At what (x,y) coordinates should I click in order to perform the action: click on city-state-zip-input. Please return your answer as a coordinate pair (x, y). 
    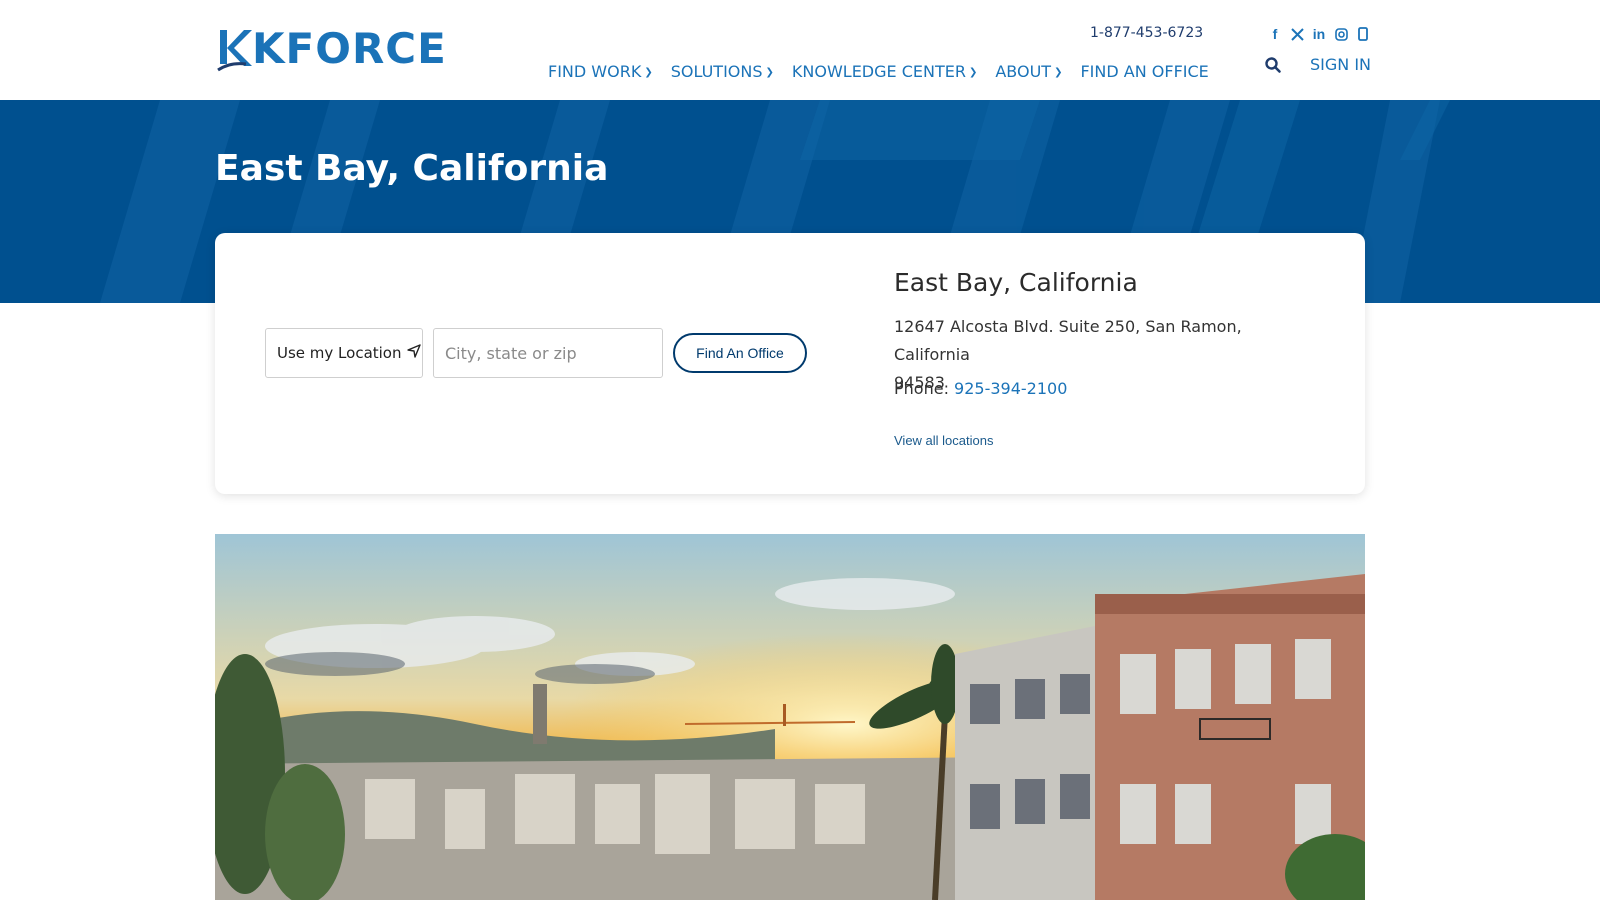
    Looking at the image, I should click on (548, 353).